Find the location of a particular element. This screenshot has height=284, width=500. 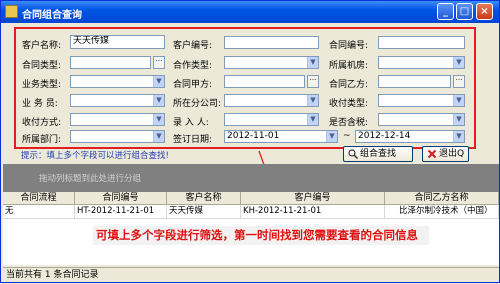

col-header: 合同乙方名称 is located at coordinates (442, 198).